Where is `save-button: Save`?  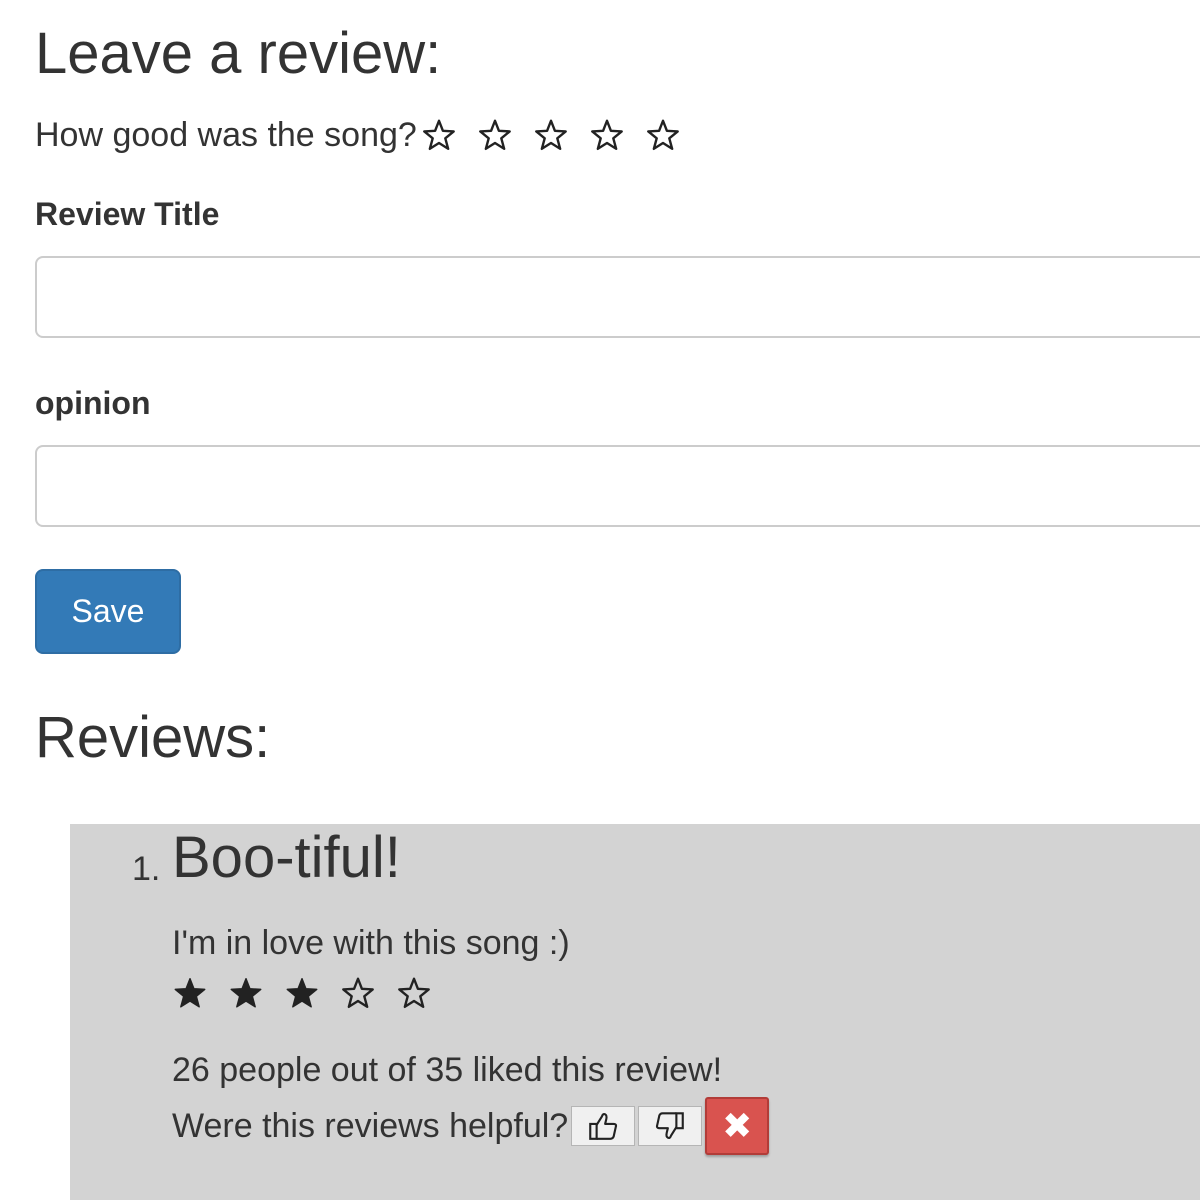 save-button: Save is located at coordinates (108, 611).